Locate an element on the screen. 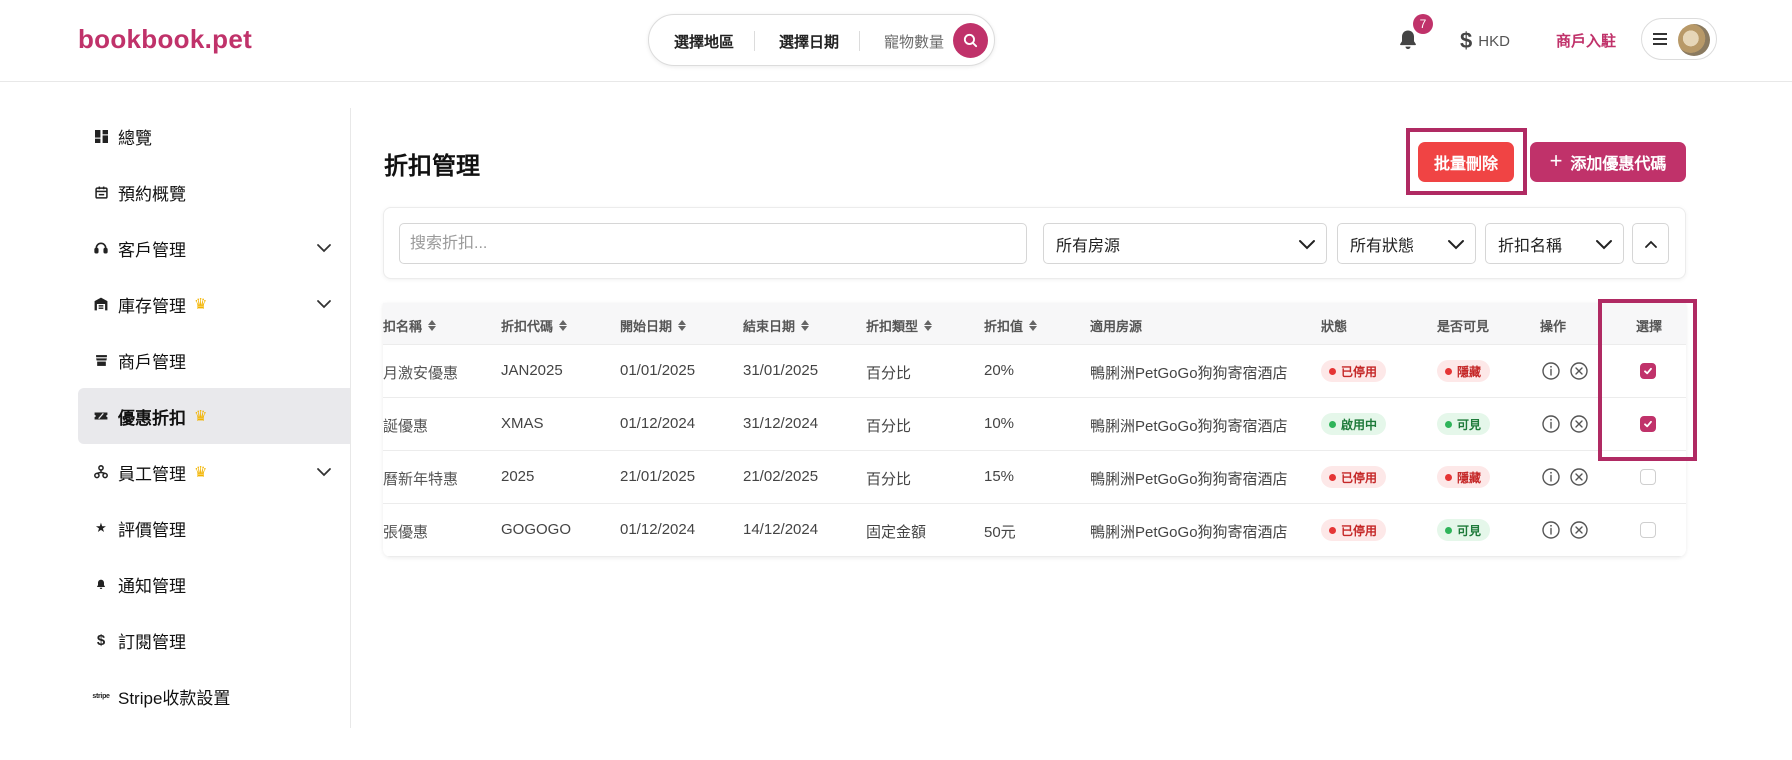 The width and height of the screenshot is (1792, 760). bell-icon is located at coordinates (101, 584).